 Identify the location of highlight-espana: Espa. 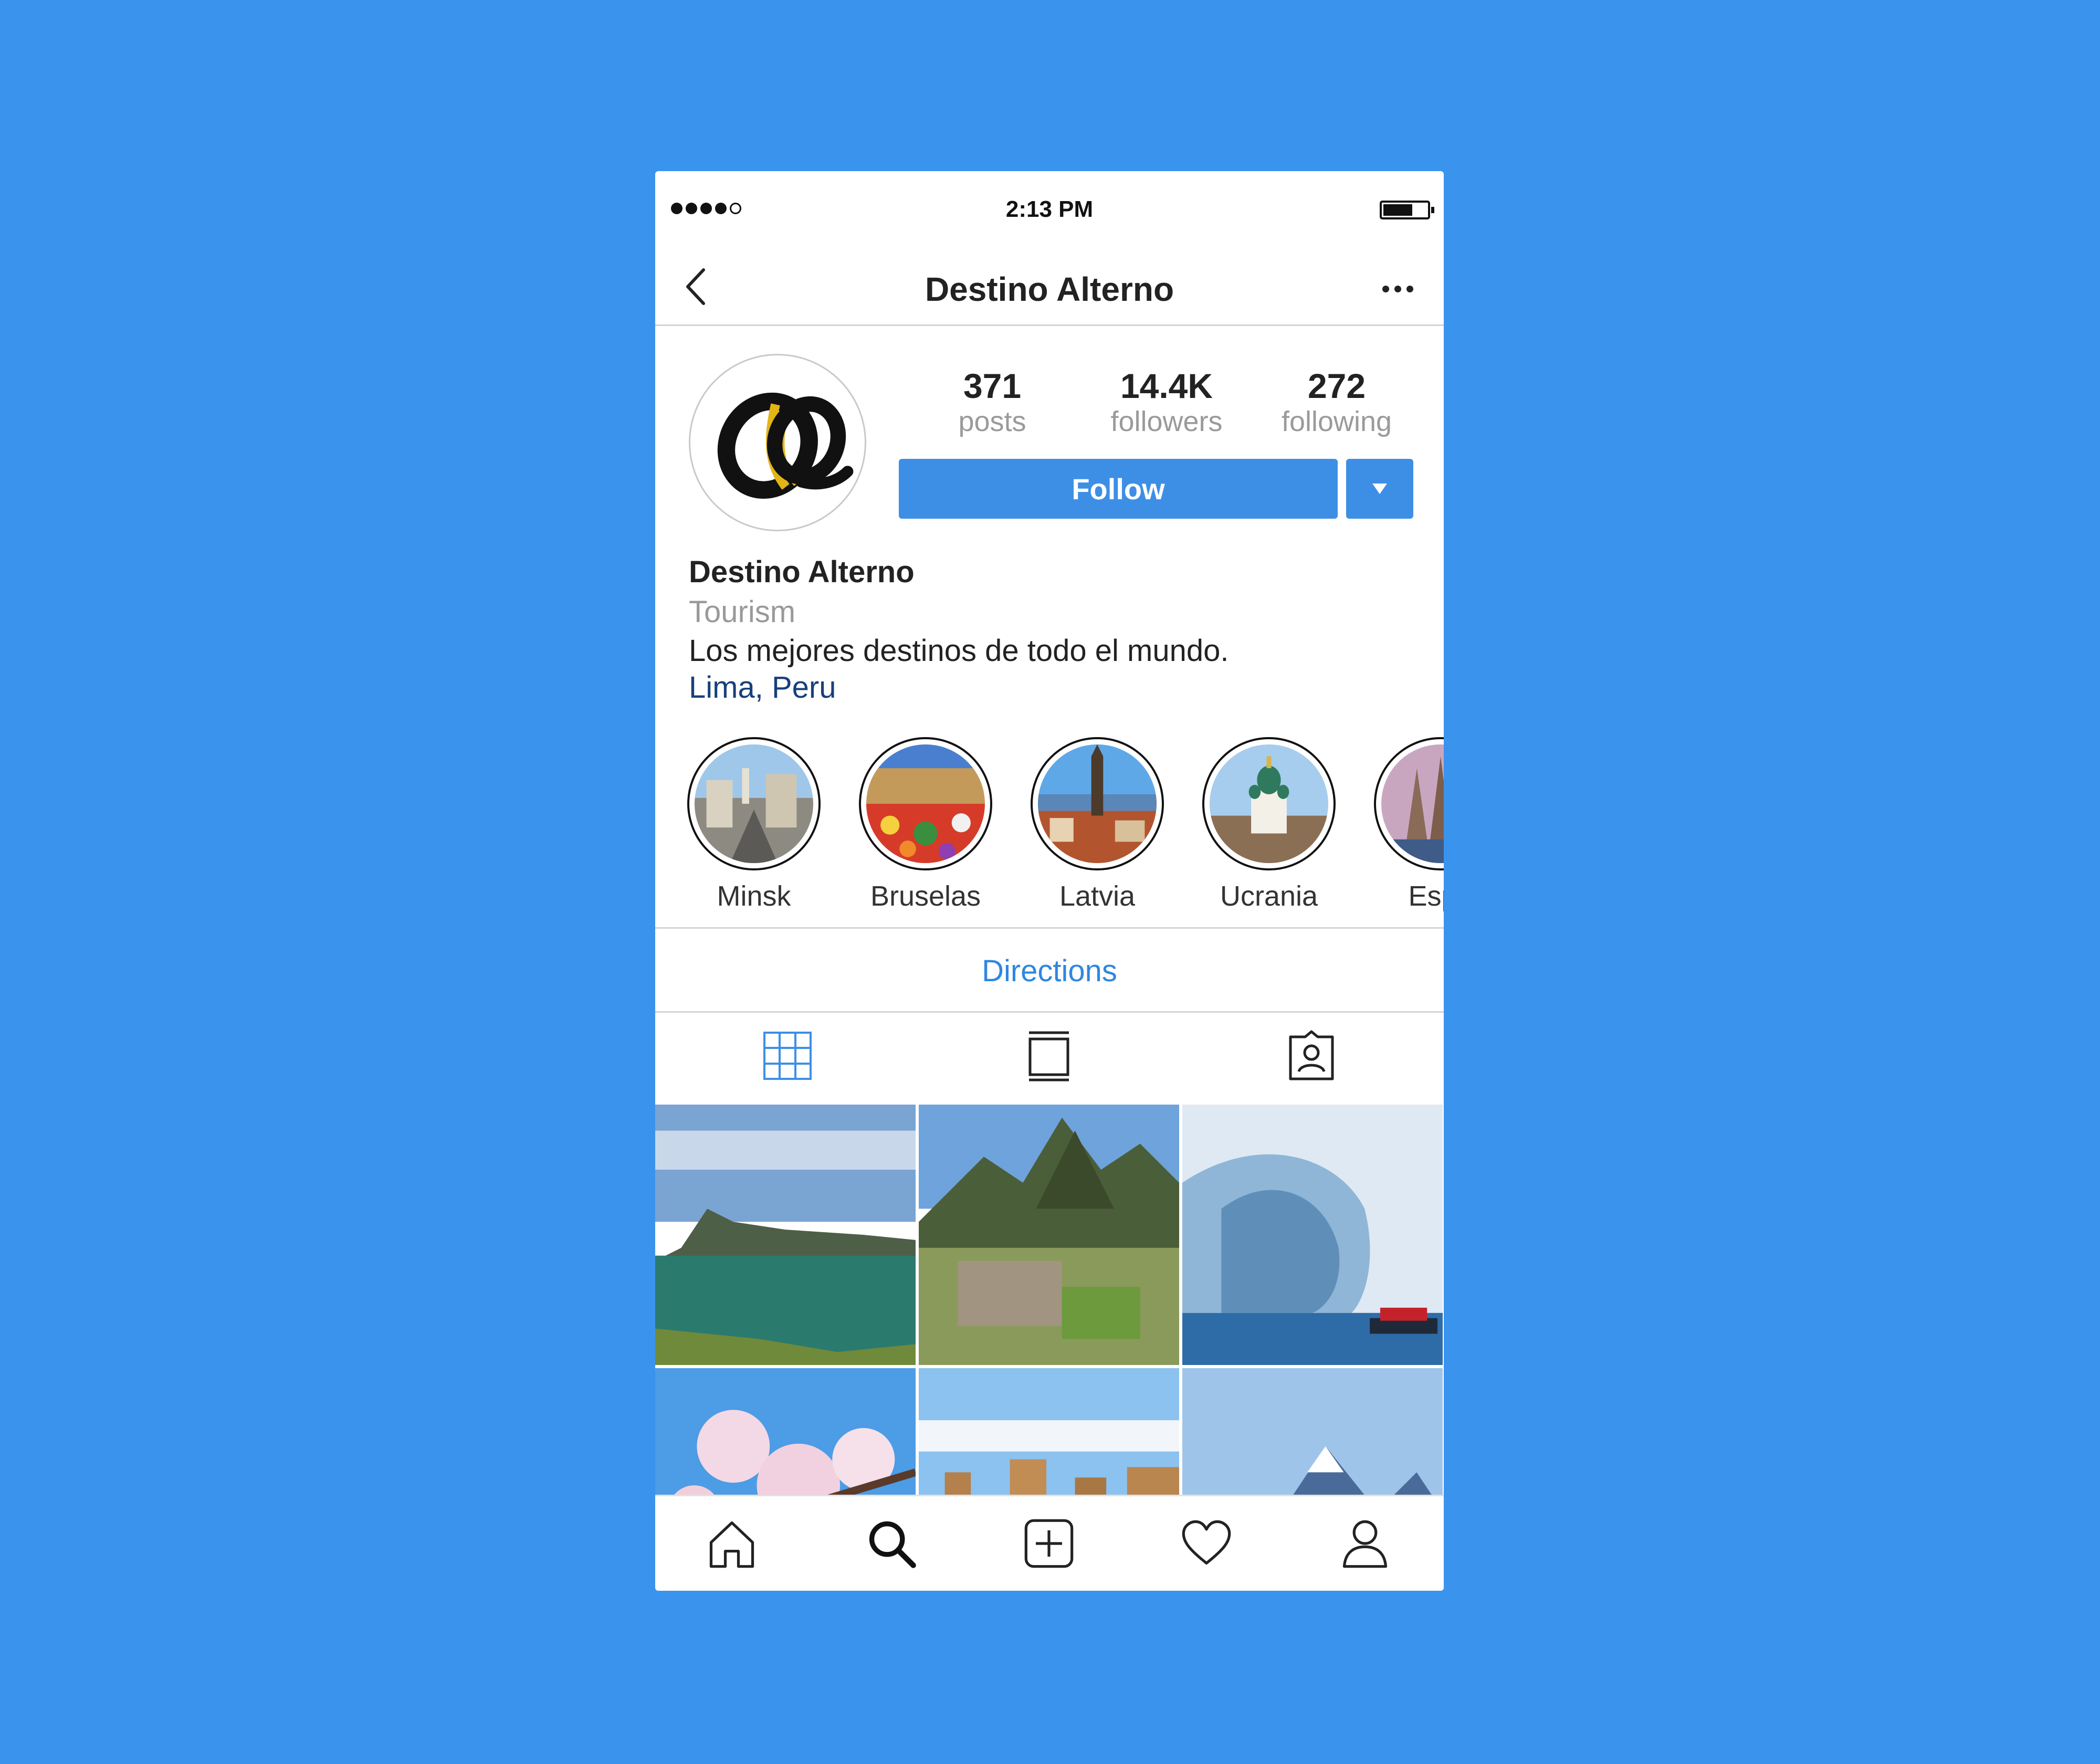
(1408, 824).